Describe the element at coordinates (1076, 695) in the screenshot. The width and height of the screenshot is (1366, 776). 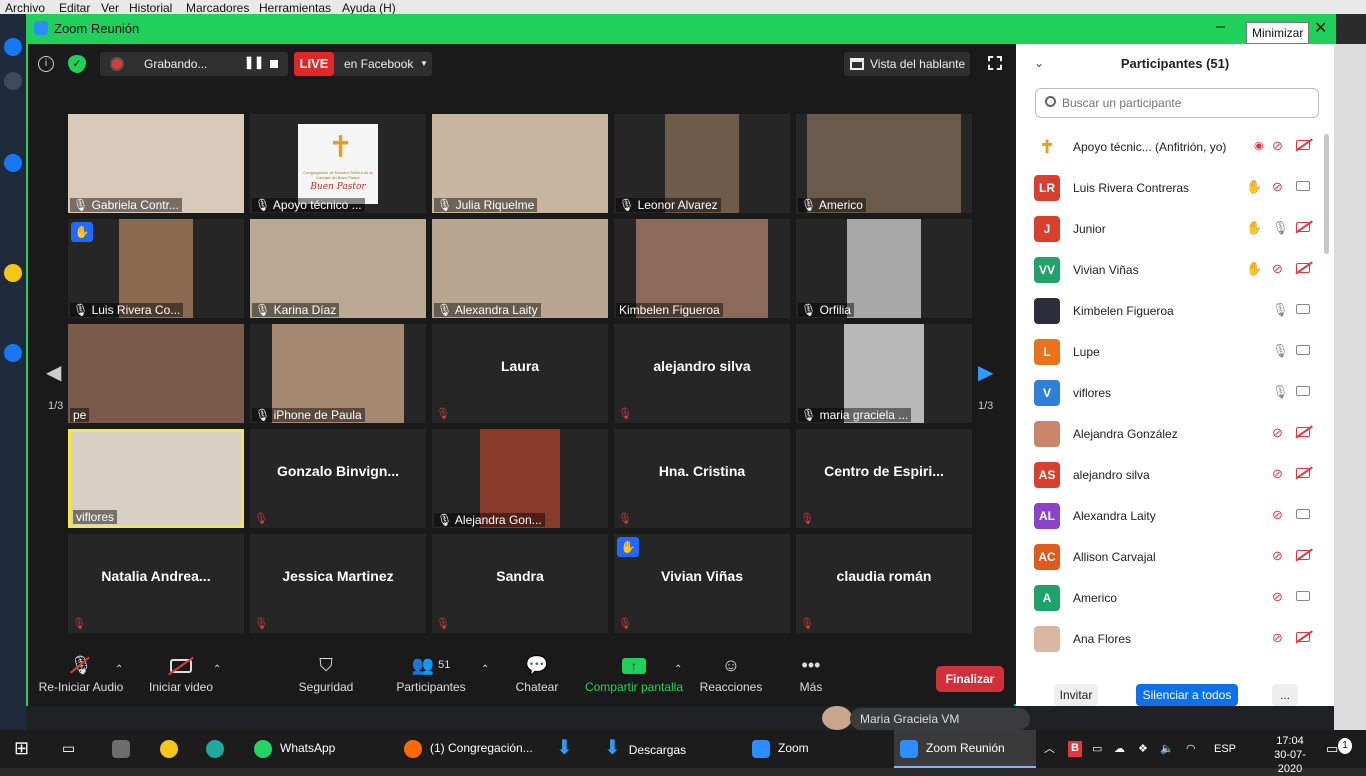
I see `invite-button: Invitar` at that location.